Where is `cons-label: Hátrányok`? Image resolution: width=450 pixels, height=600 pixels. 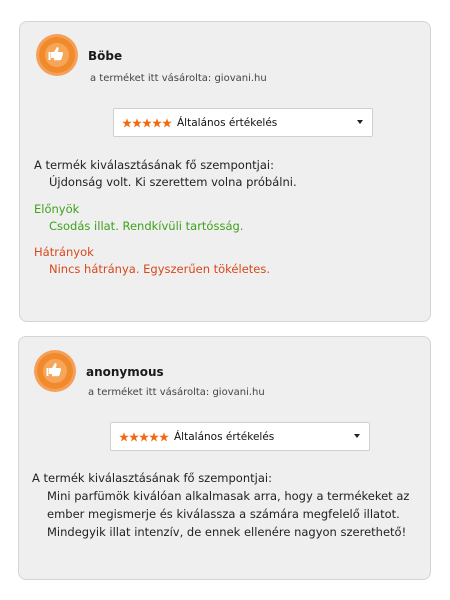
cons-label: Hátrányok is located at coordinates (64, 252).